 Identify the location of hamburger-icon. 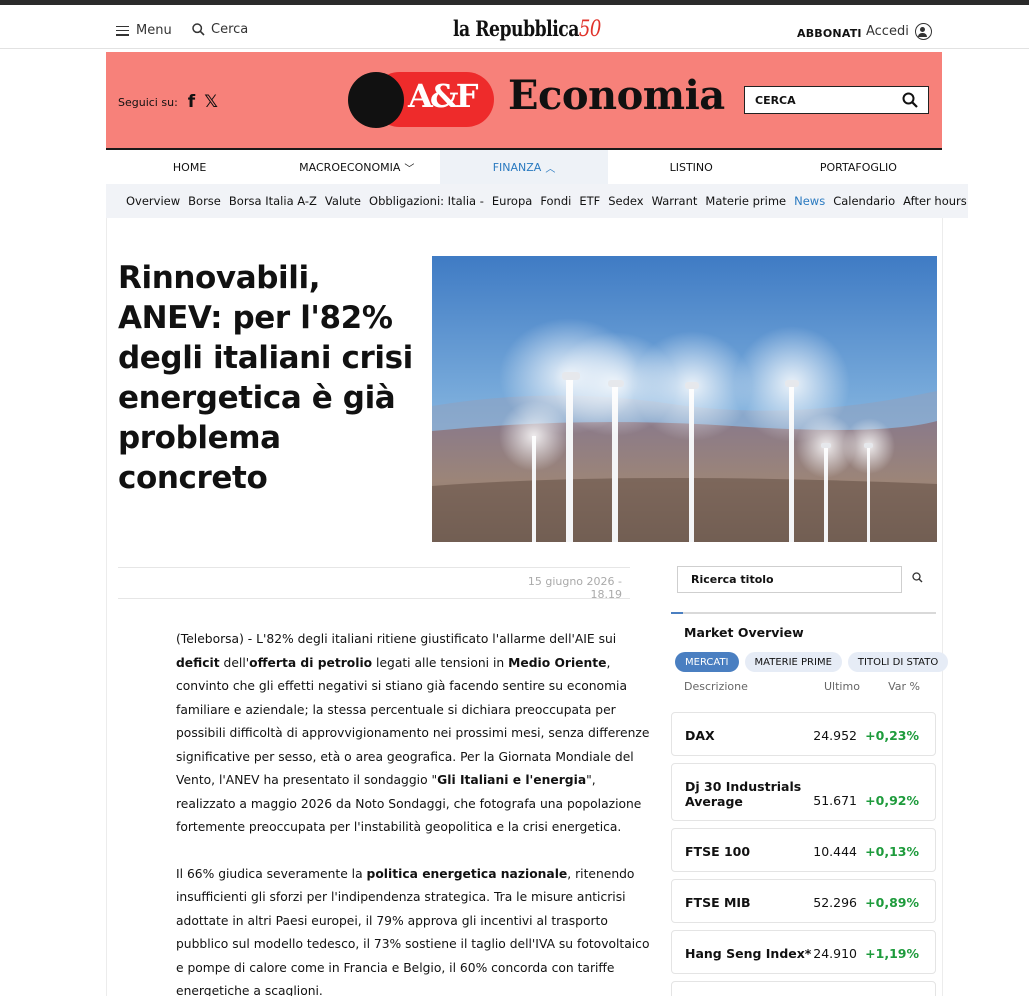
(122, 30).